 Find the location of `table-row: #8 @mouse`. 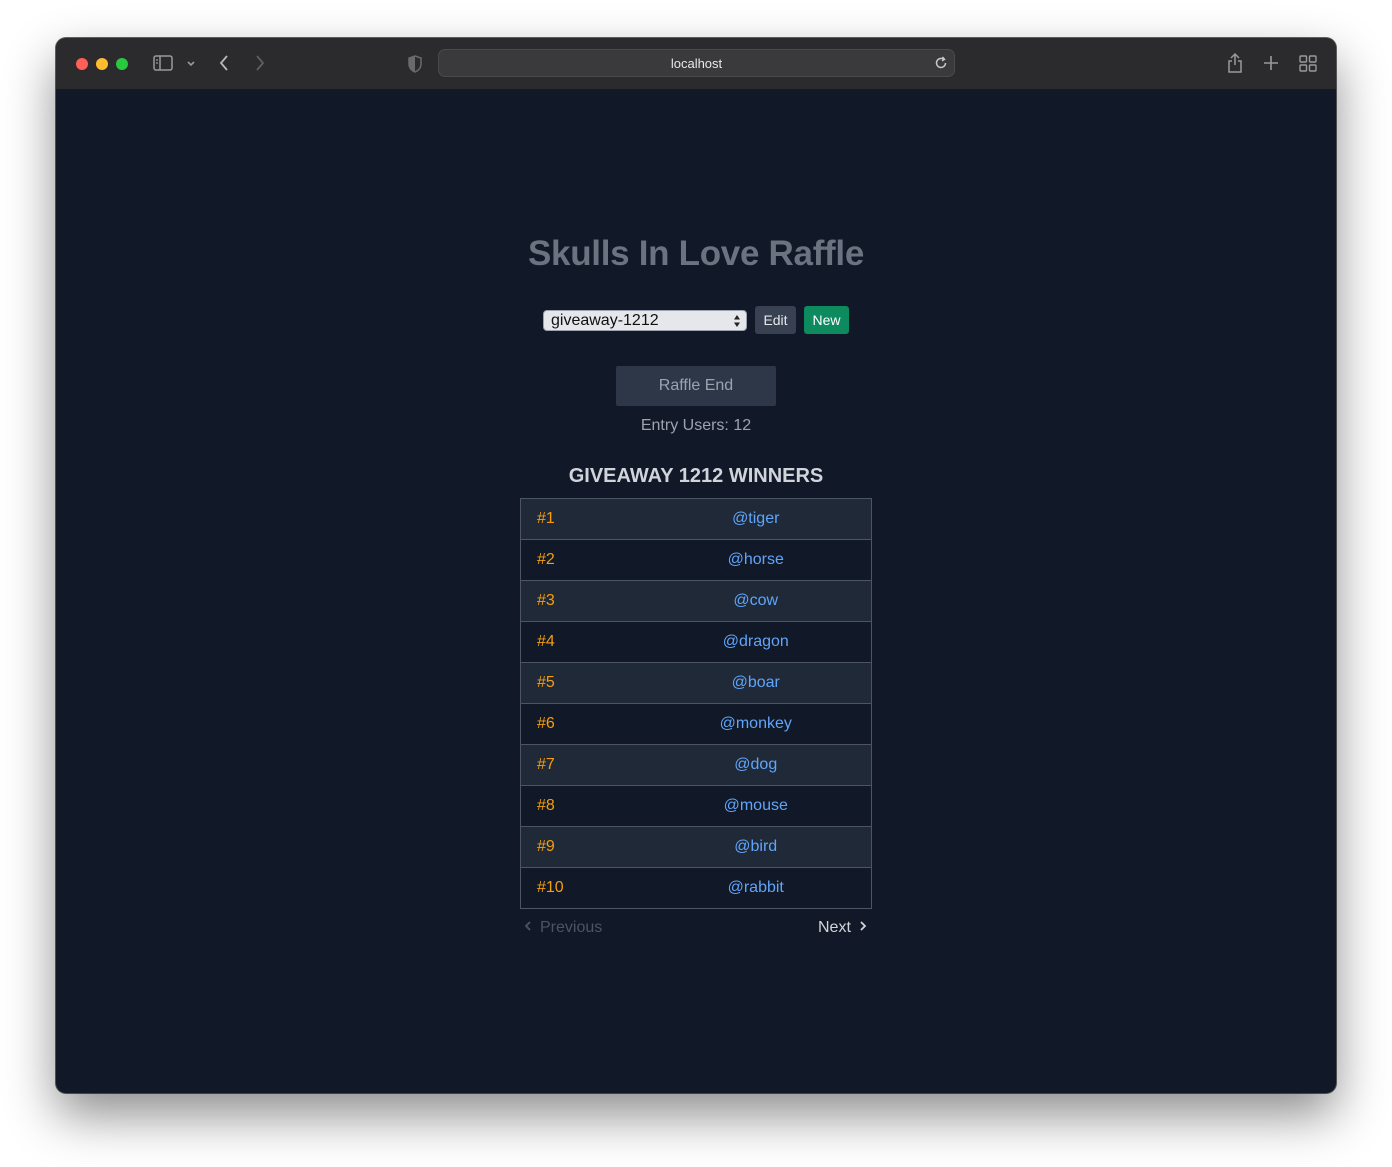

table-row: #8 @mouse is located at coordinates (696, 806).